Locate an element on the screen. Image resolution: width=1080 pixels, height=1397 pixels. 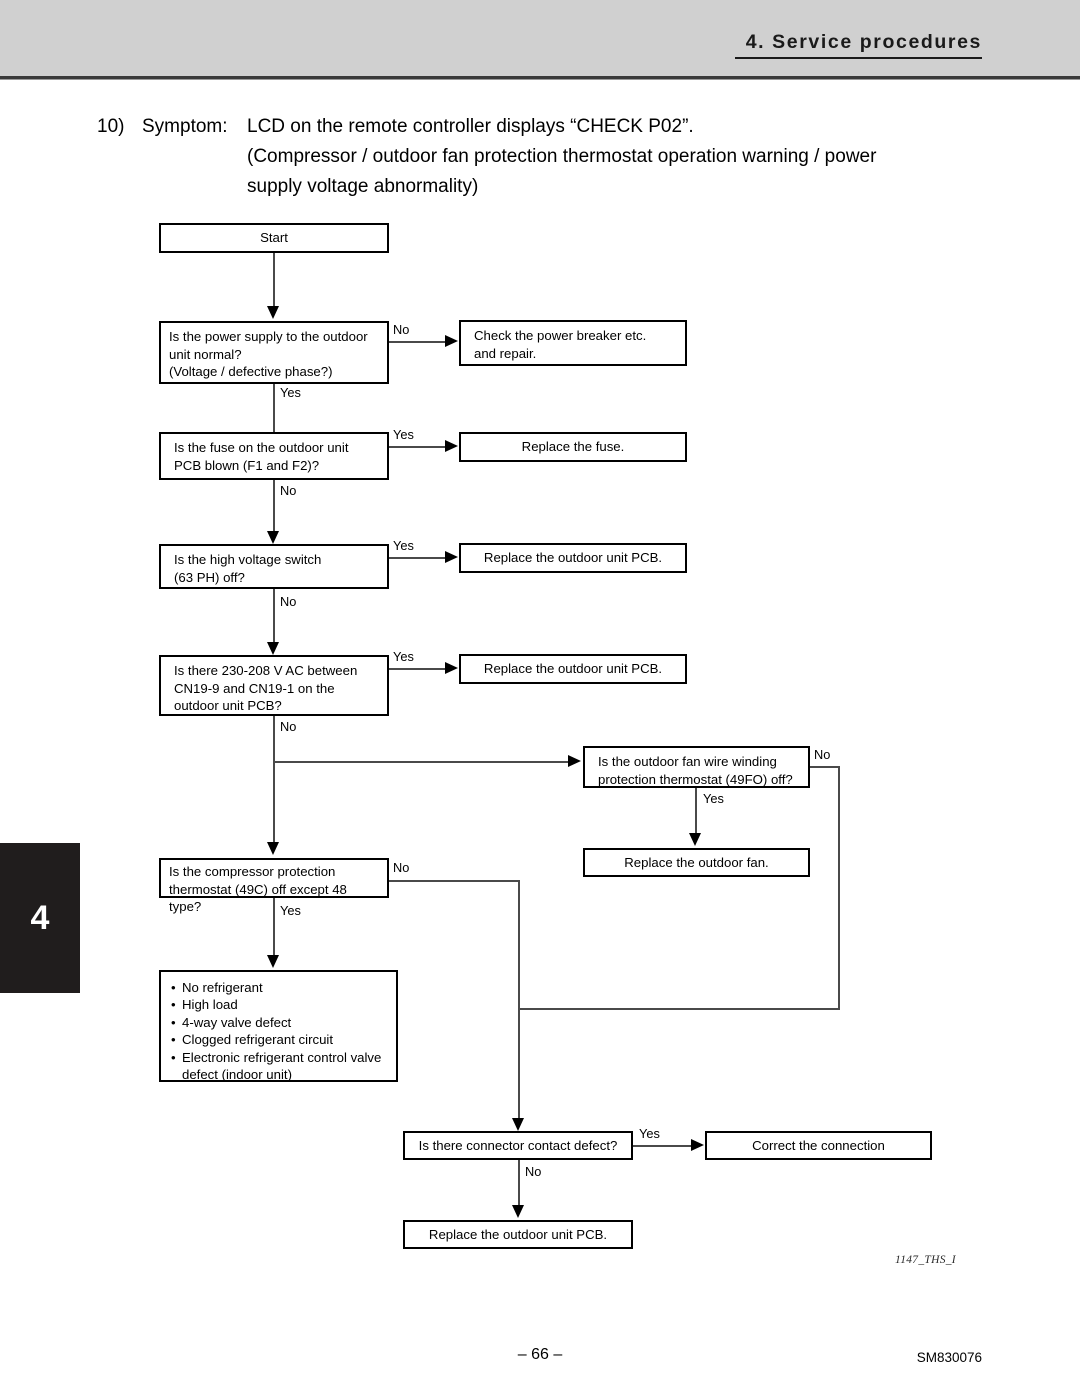
figure-code: 1147_THS_I is located at coordinates (925, 1260).